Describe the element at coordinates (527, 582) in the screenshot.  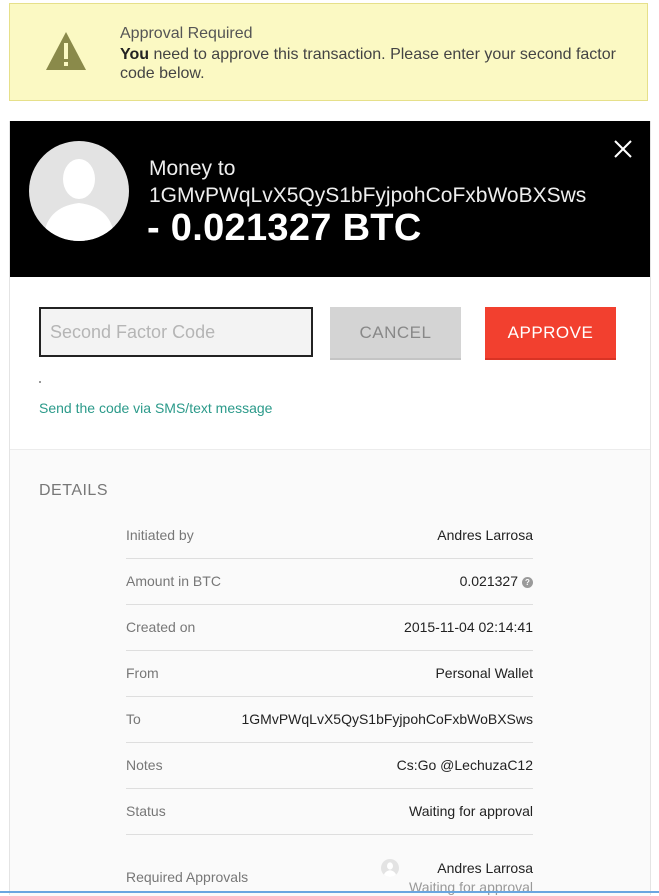
I see `help-icon: ?` at that location.